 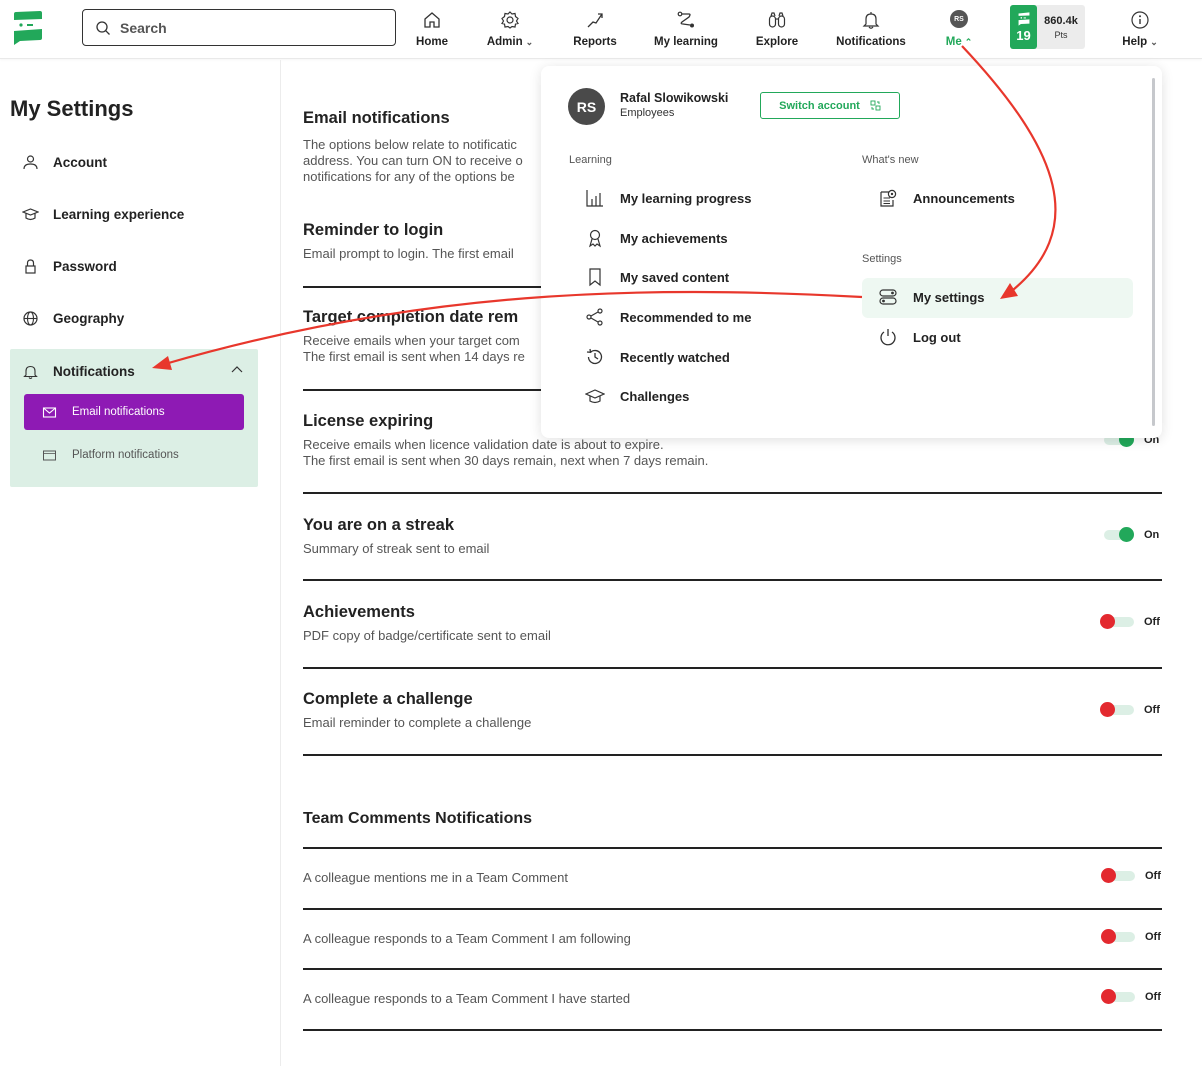 I want to click on user-icon, so click(x=30, y=161).